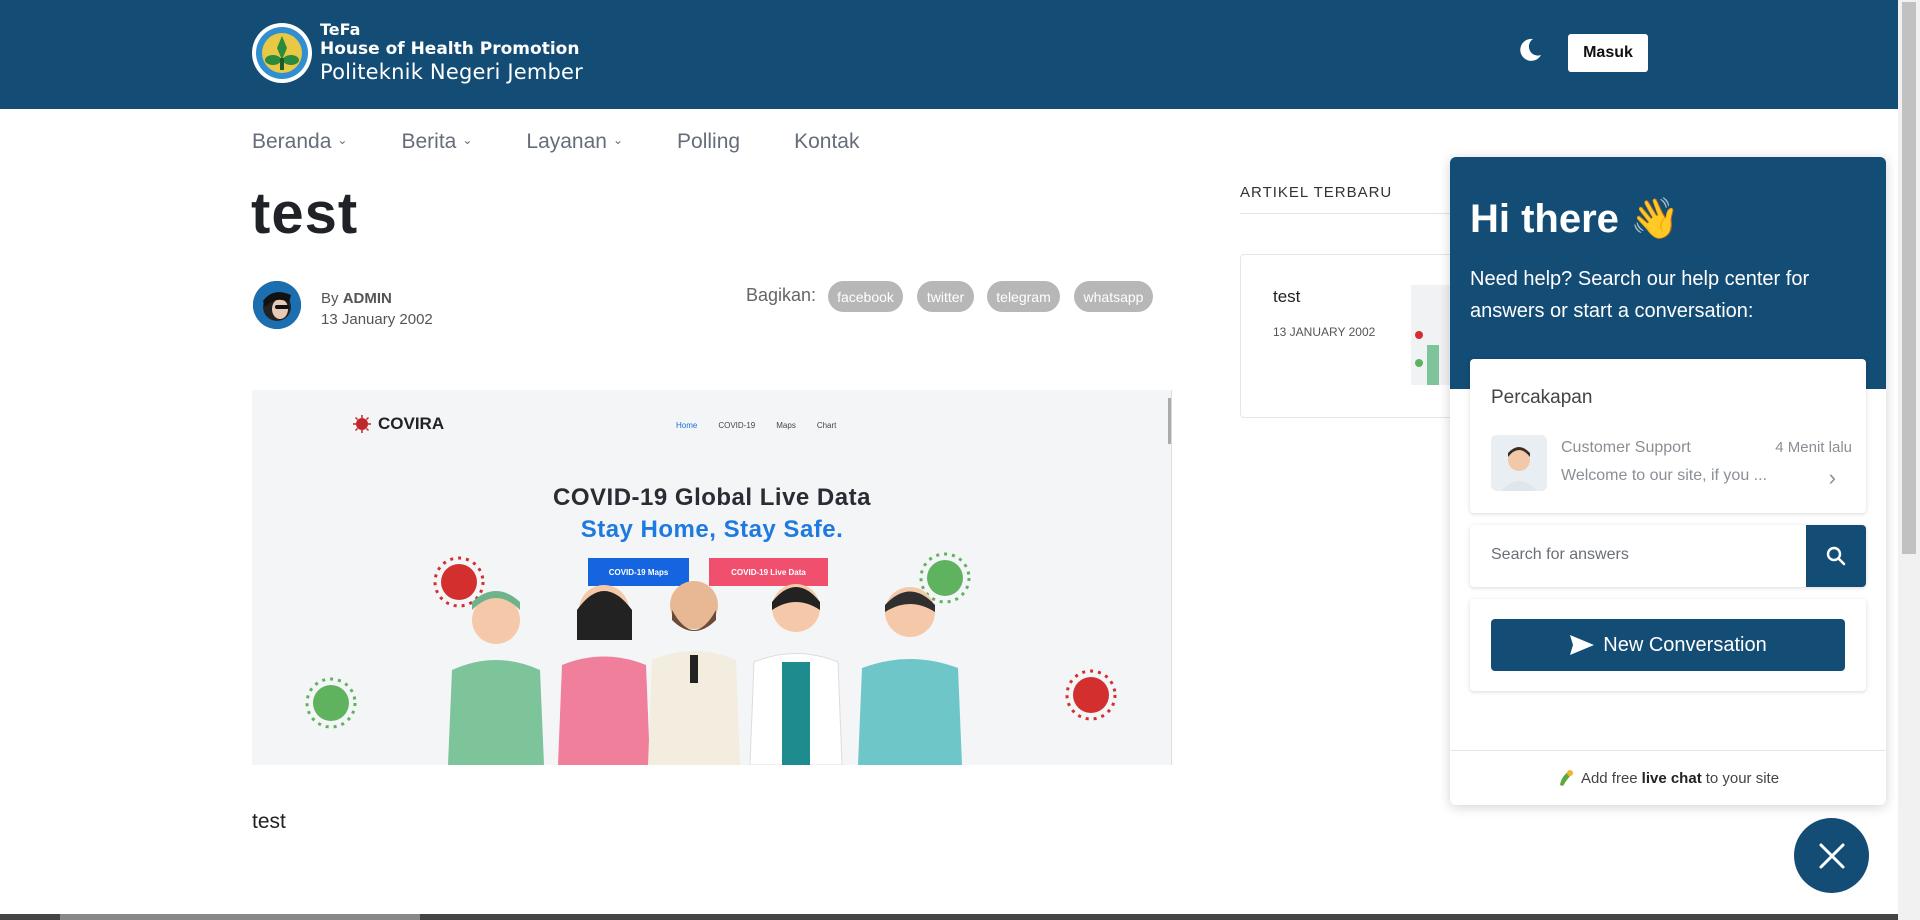  I want to click on nav-label: Layanan, so click(566, 141).